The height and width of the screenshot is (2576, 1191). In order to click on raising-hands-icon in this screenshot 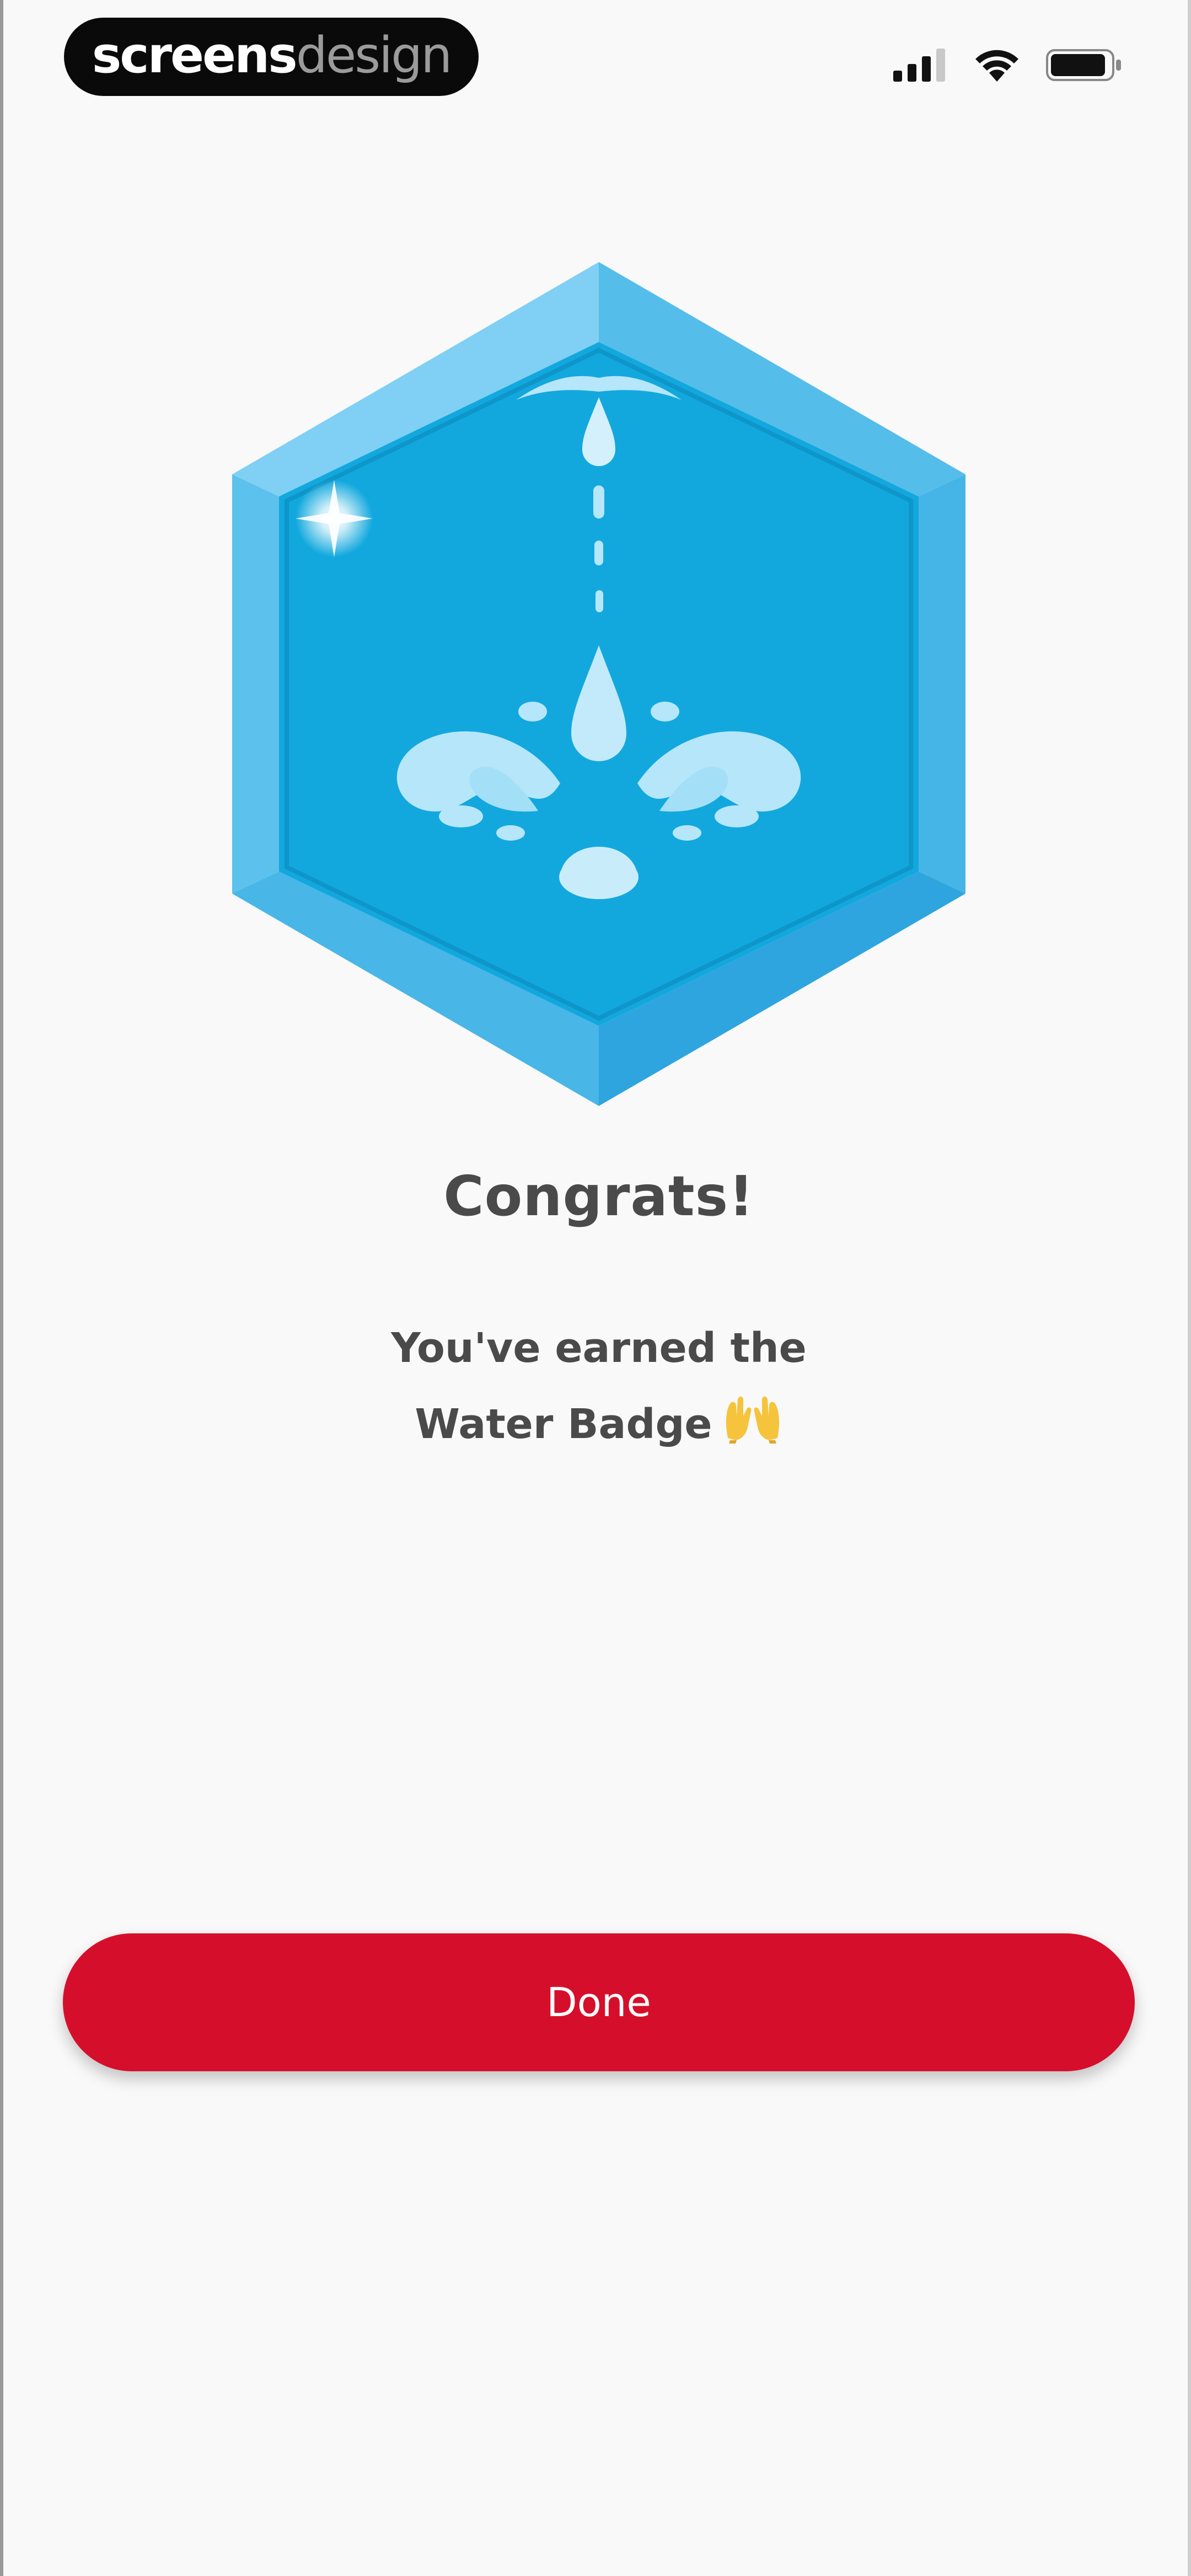, I will do `click(752, 1420)`.